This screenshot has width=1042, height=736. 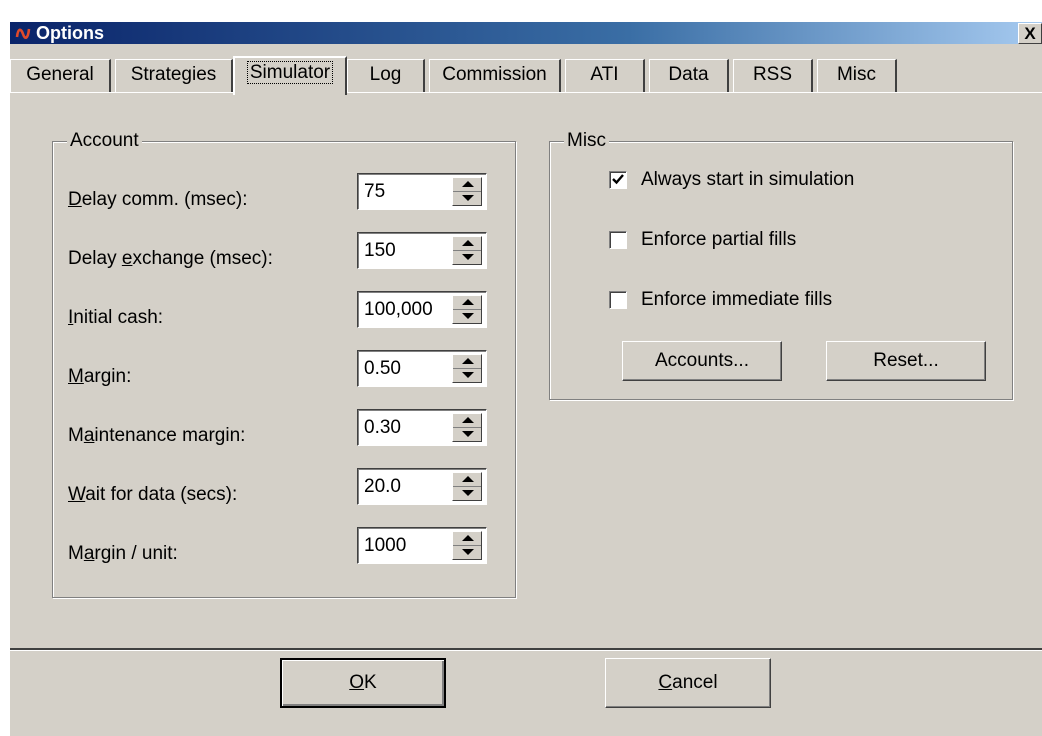 I want to click on margin-spin-buttons, so click(x=467, y=368).